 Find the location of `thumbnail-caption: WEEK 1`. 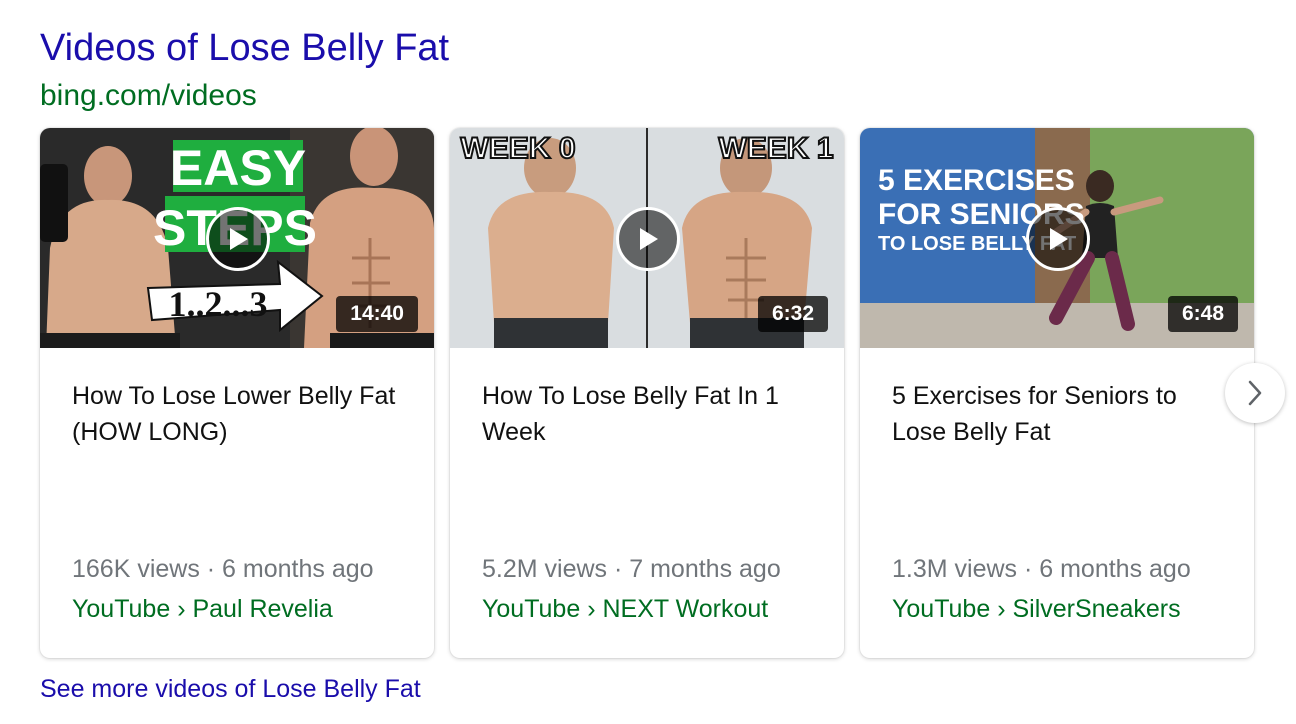

thumbnail-caption: WEEK 1 is located at coordinates (775, 148).